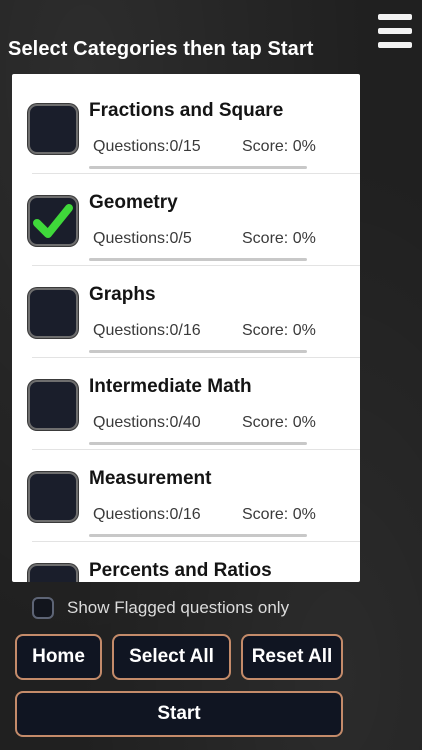  I want to click on flagged-toggle: Show Flagged questions only, so click(160, 608).